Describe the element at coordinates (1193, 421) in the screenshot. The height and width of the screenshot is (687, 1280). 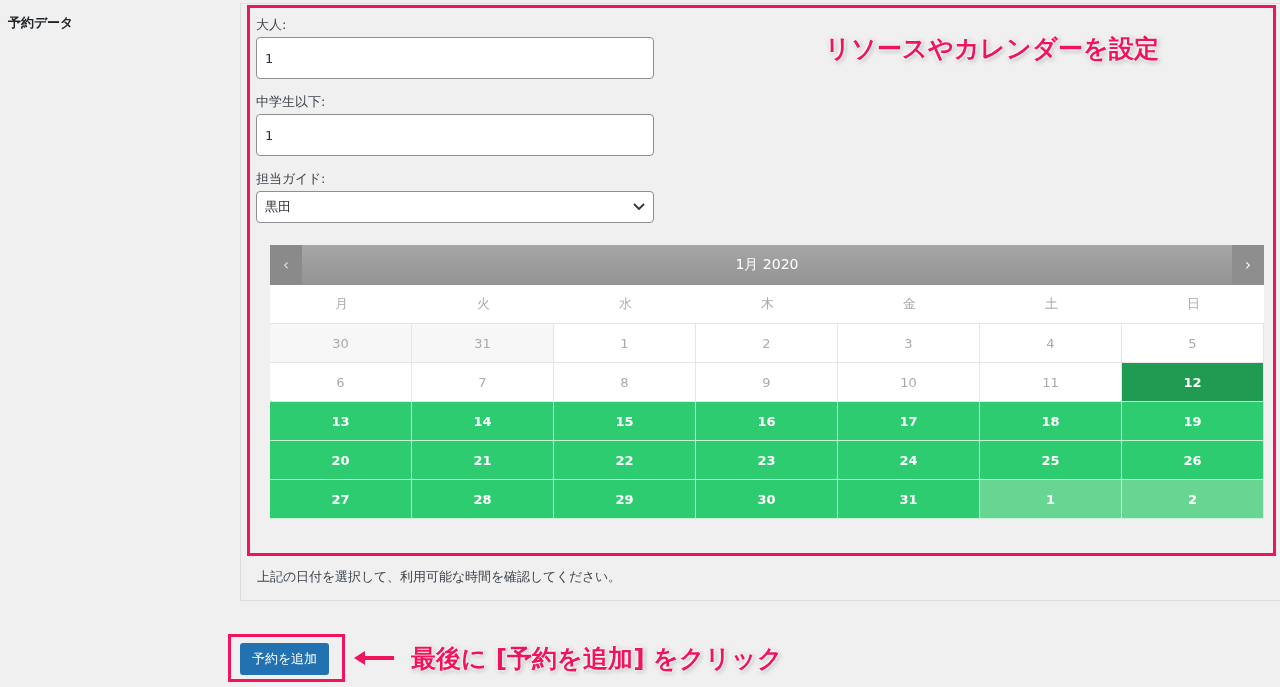
I see `calendar-day: 19` at that location.